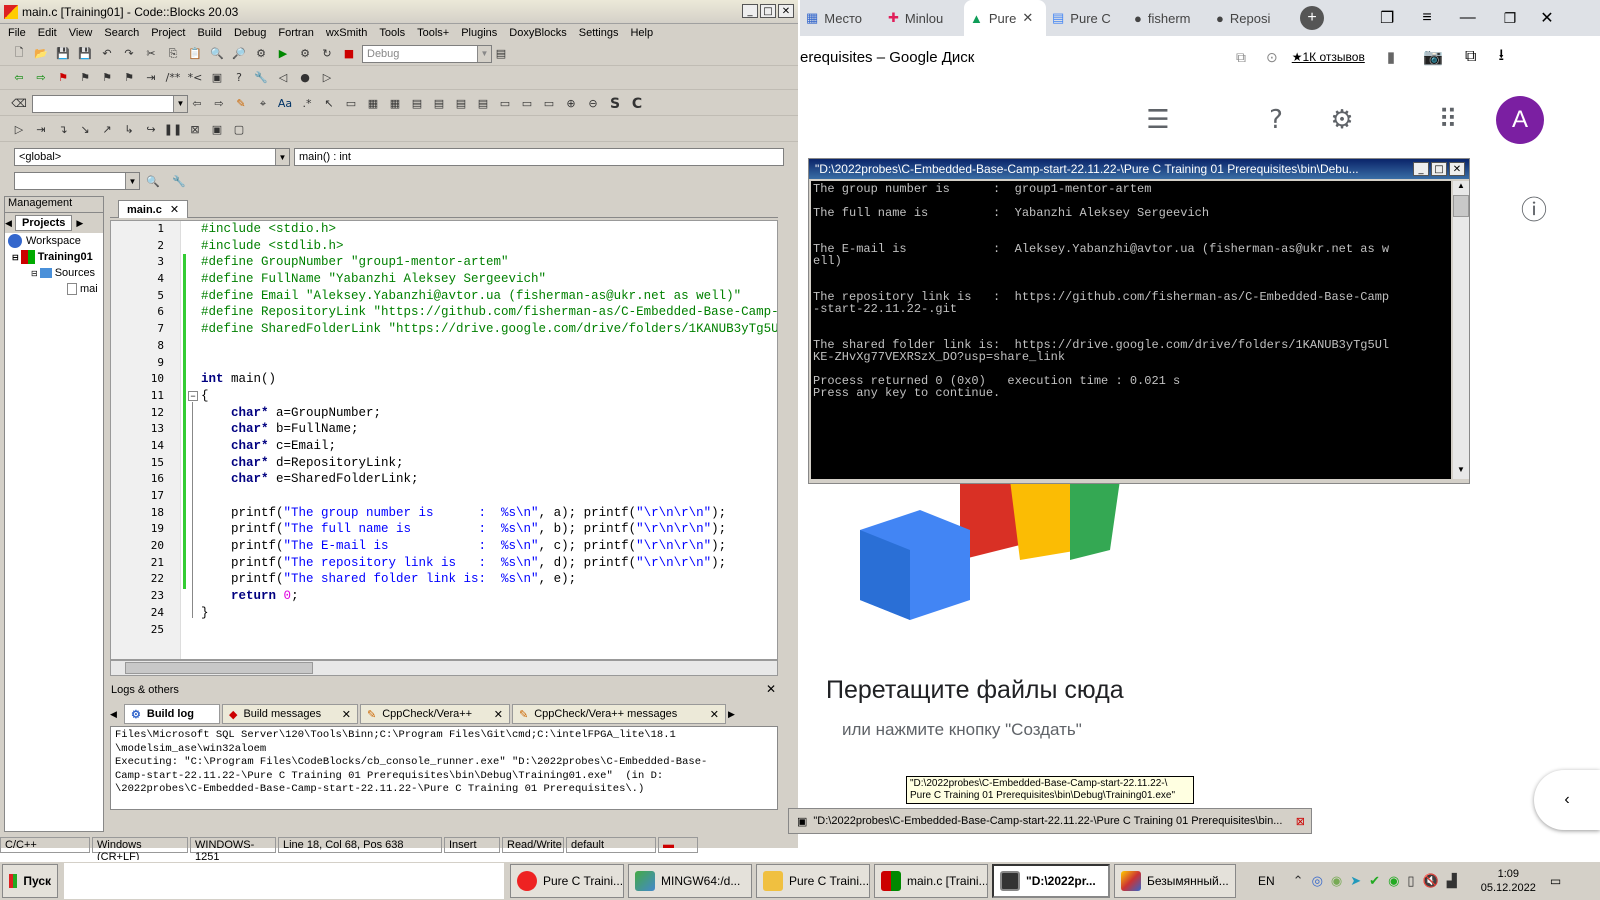 This screenshot has height=900, width=1600. What do you see at coordinates (283, 54) in the screenshot?
I see `run-icon: ▶` at bounding box center [283, 54].